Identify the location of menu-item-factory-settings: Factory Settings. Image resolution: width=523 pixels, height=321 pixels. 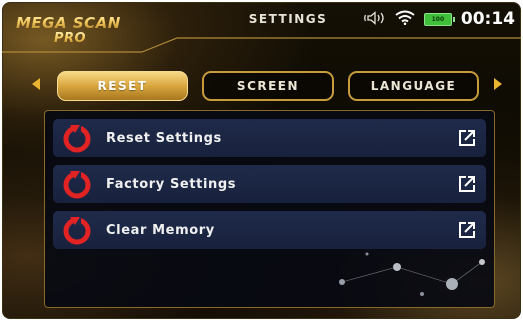
(269, 184).